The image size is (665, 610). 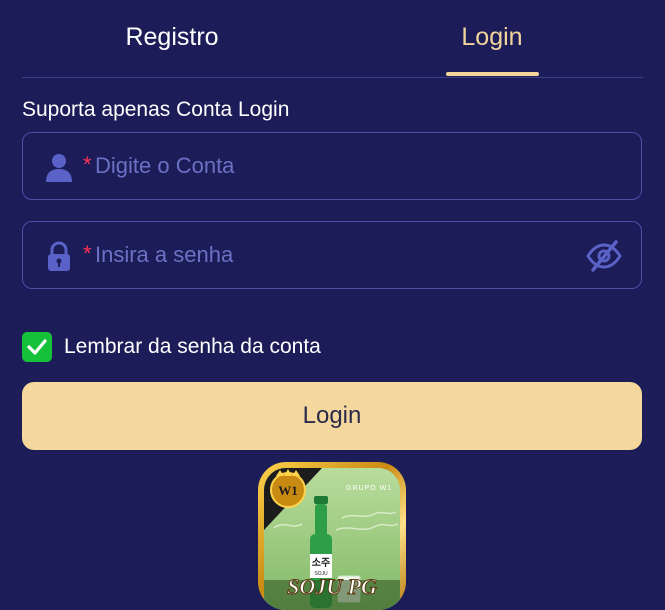 I want to click on account-input, so click(x=335, y=166).